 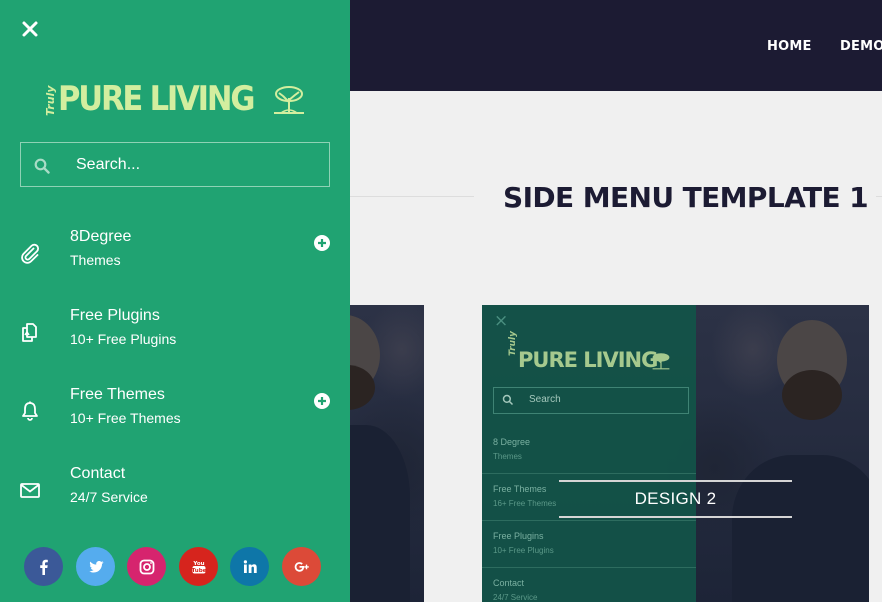 What do you see at coordinates (509, 583) in the screenshot?
I see `mini-item-title: Contact` at bounding box center [509, 583].